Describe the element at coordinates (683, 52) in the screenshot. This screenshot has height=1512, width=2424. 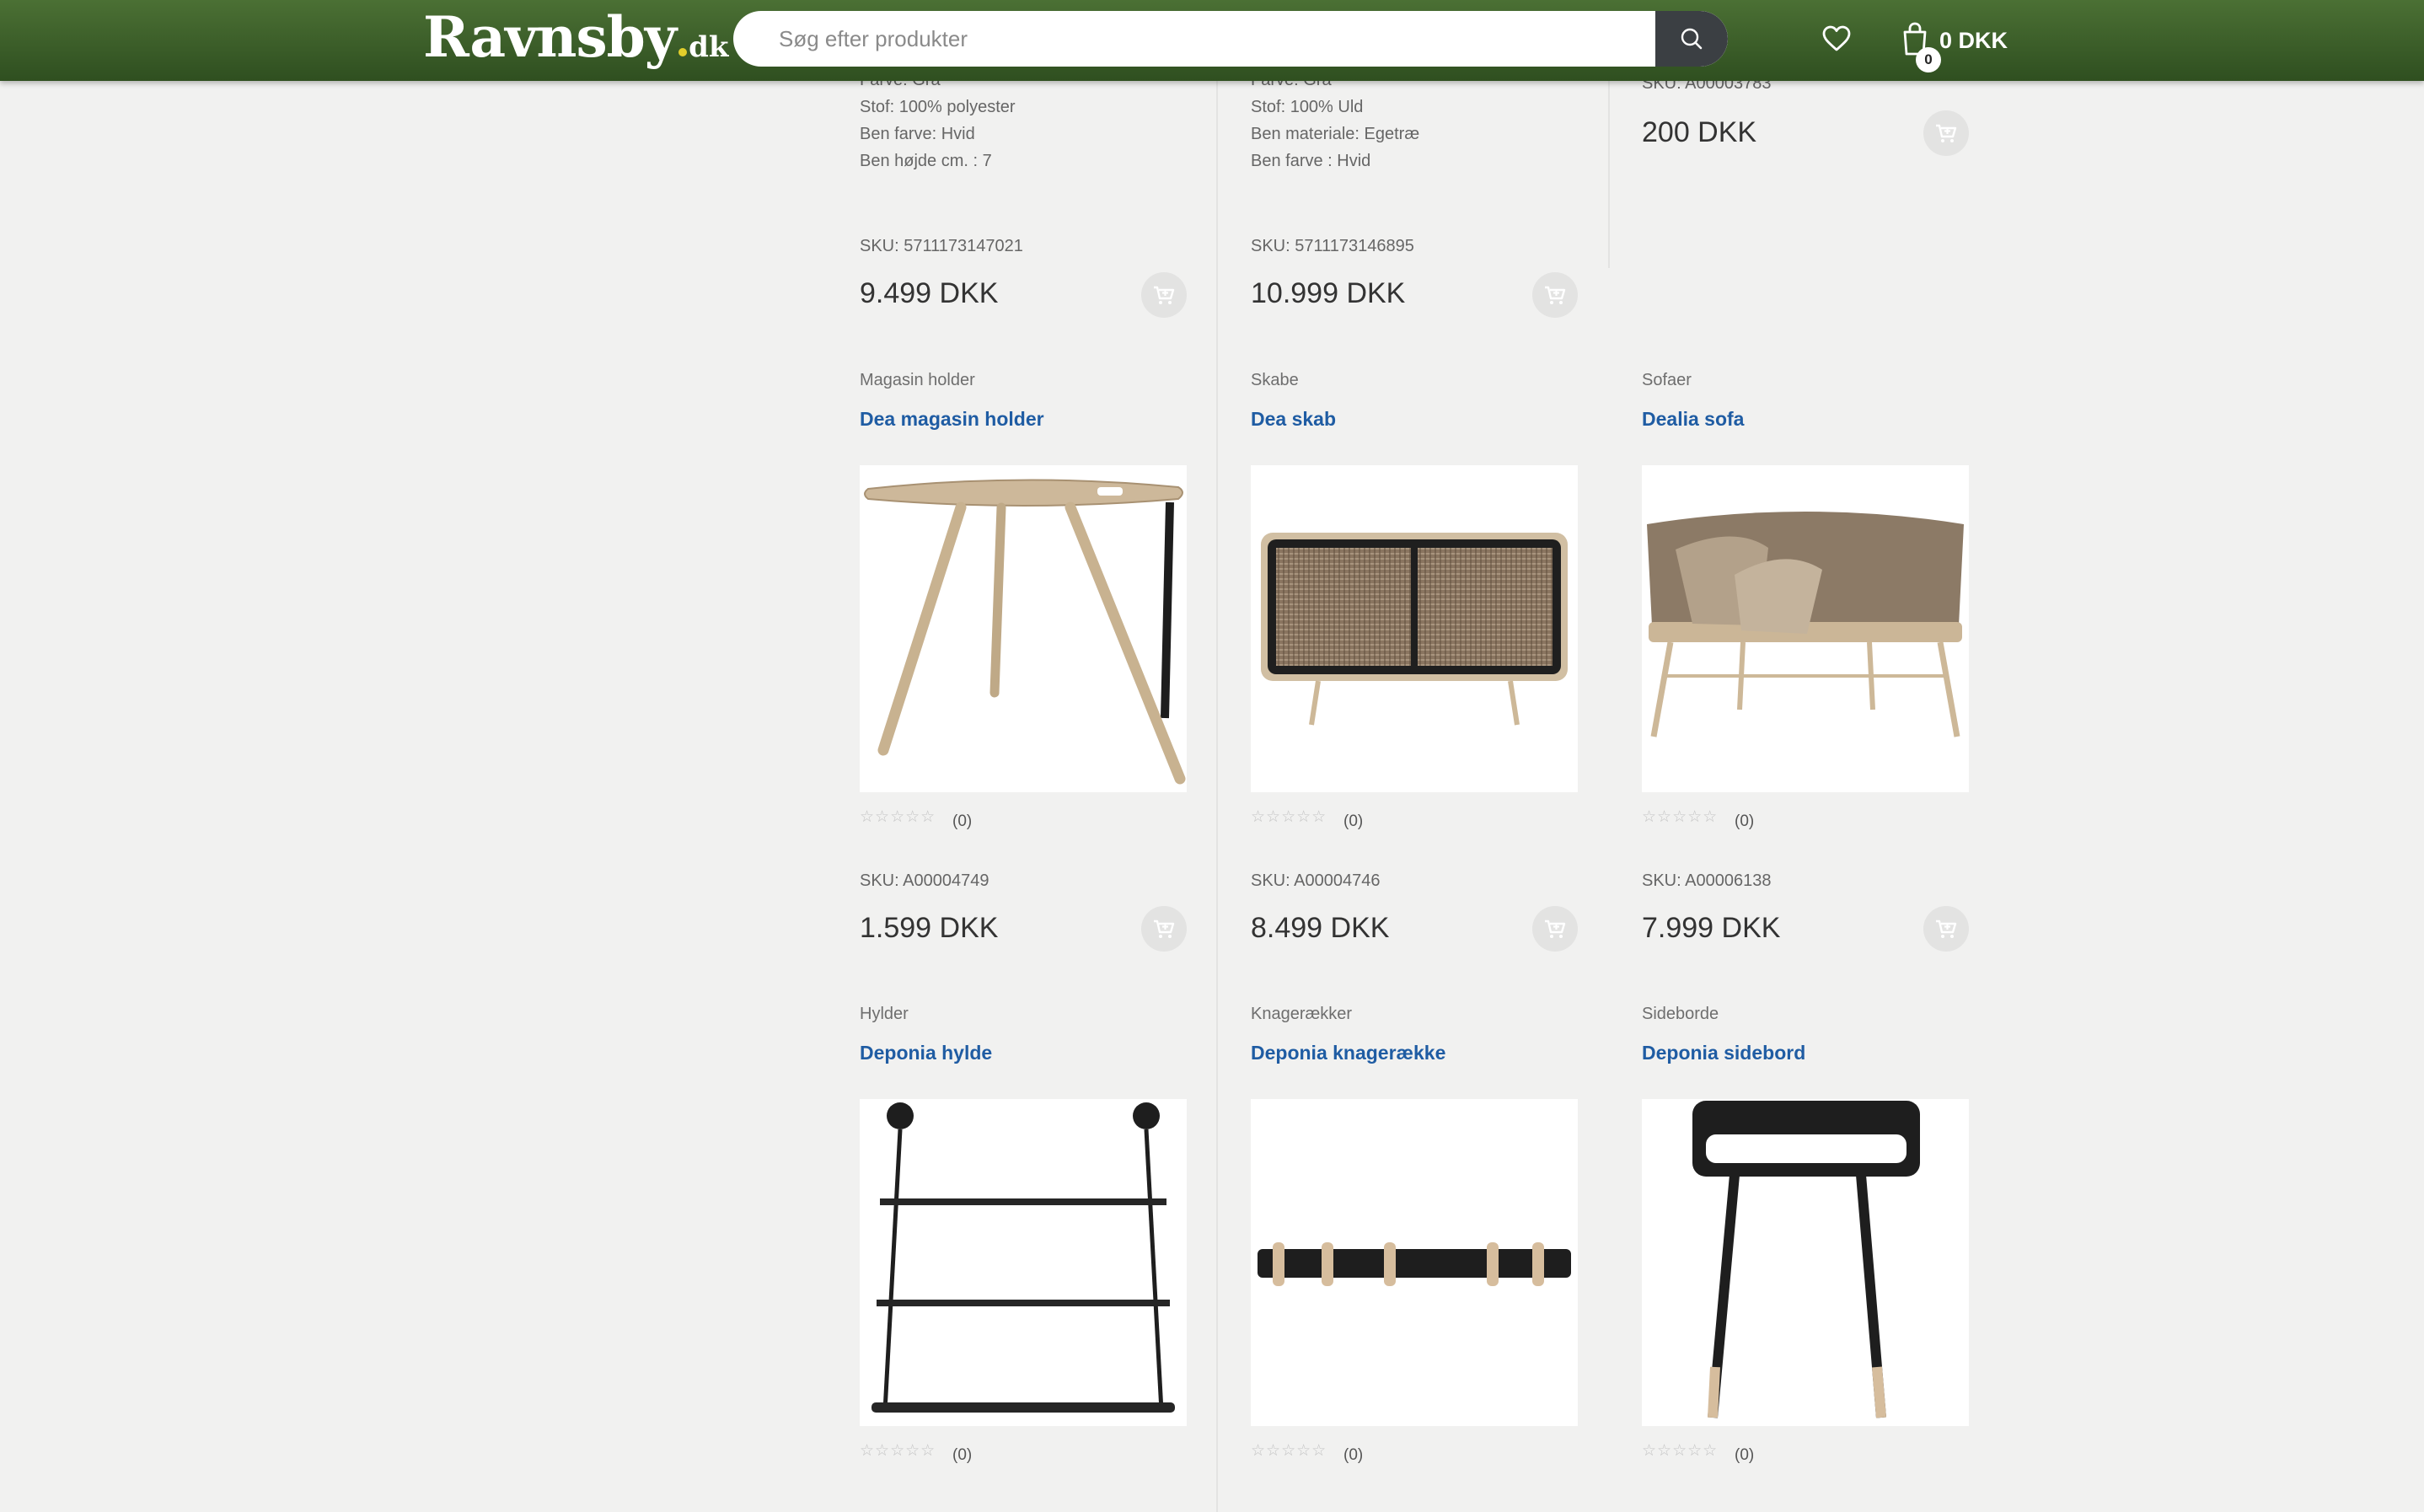
I see `logo-dot` at that location.